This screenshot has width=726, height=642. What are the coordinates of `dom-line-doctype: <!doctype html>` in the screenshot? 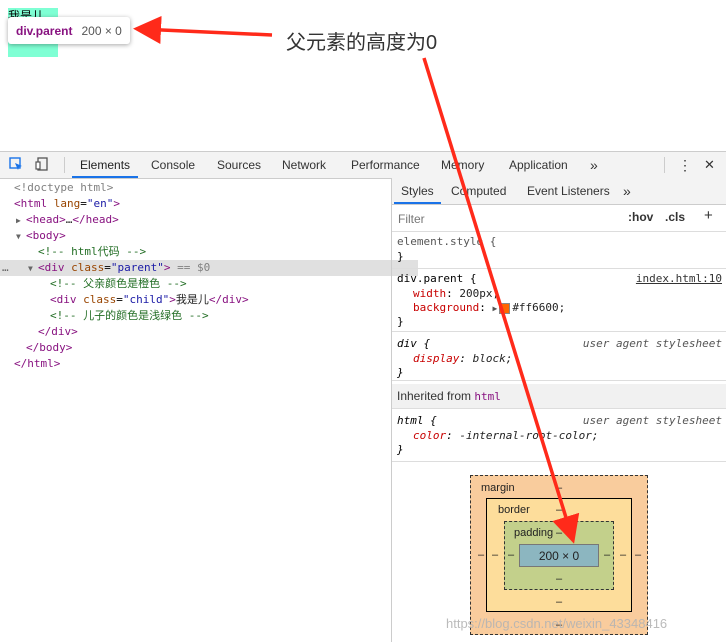 It's located at (202, 188).